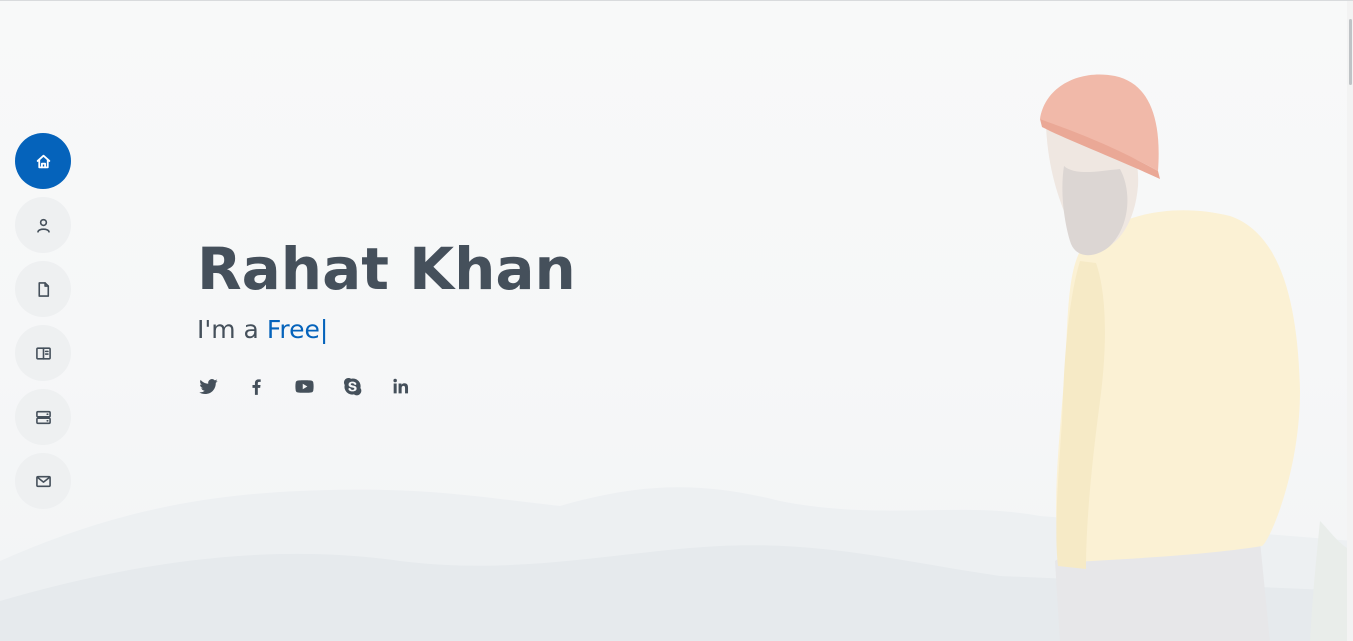 The width and height of the screenshot is (1353, 641). I want to click on linkedin-icon, so click(400, 385).